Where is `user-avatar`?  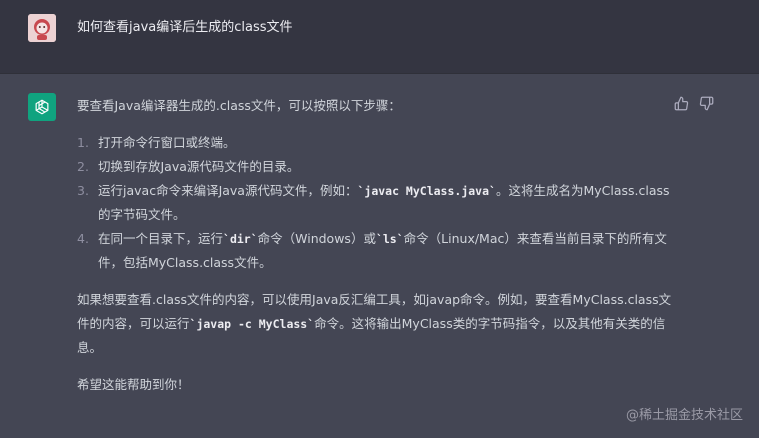
user-avatar is located at coordinates (42, 28).